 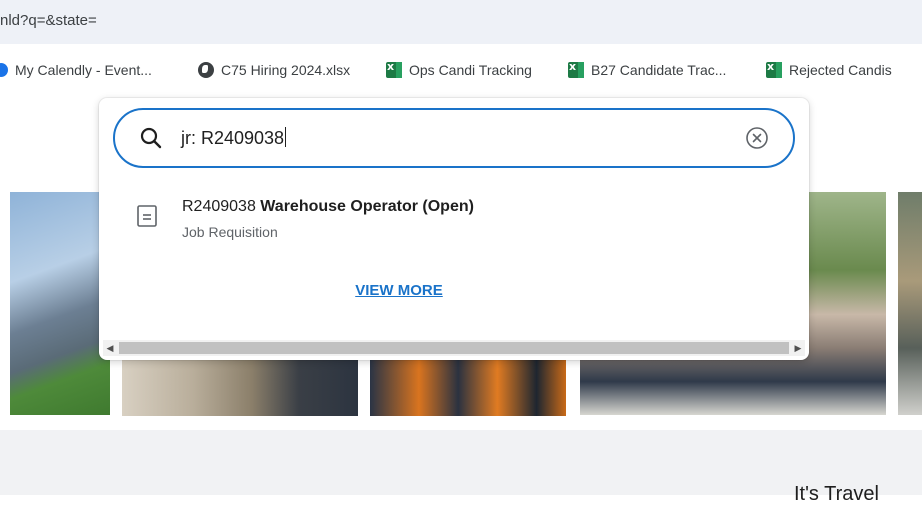 I want to click on partial-photo, so click(x=910, y=303).